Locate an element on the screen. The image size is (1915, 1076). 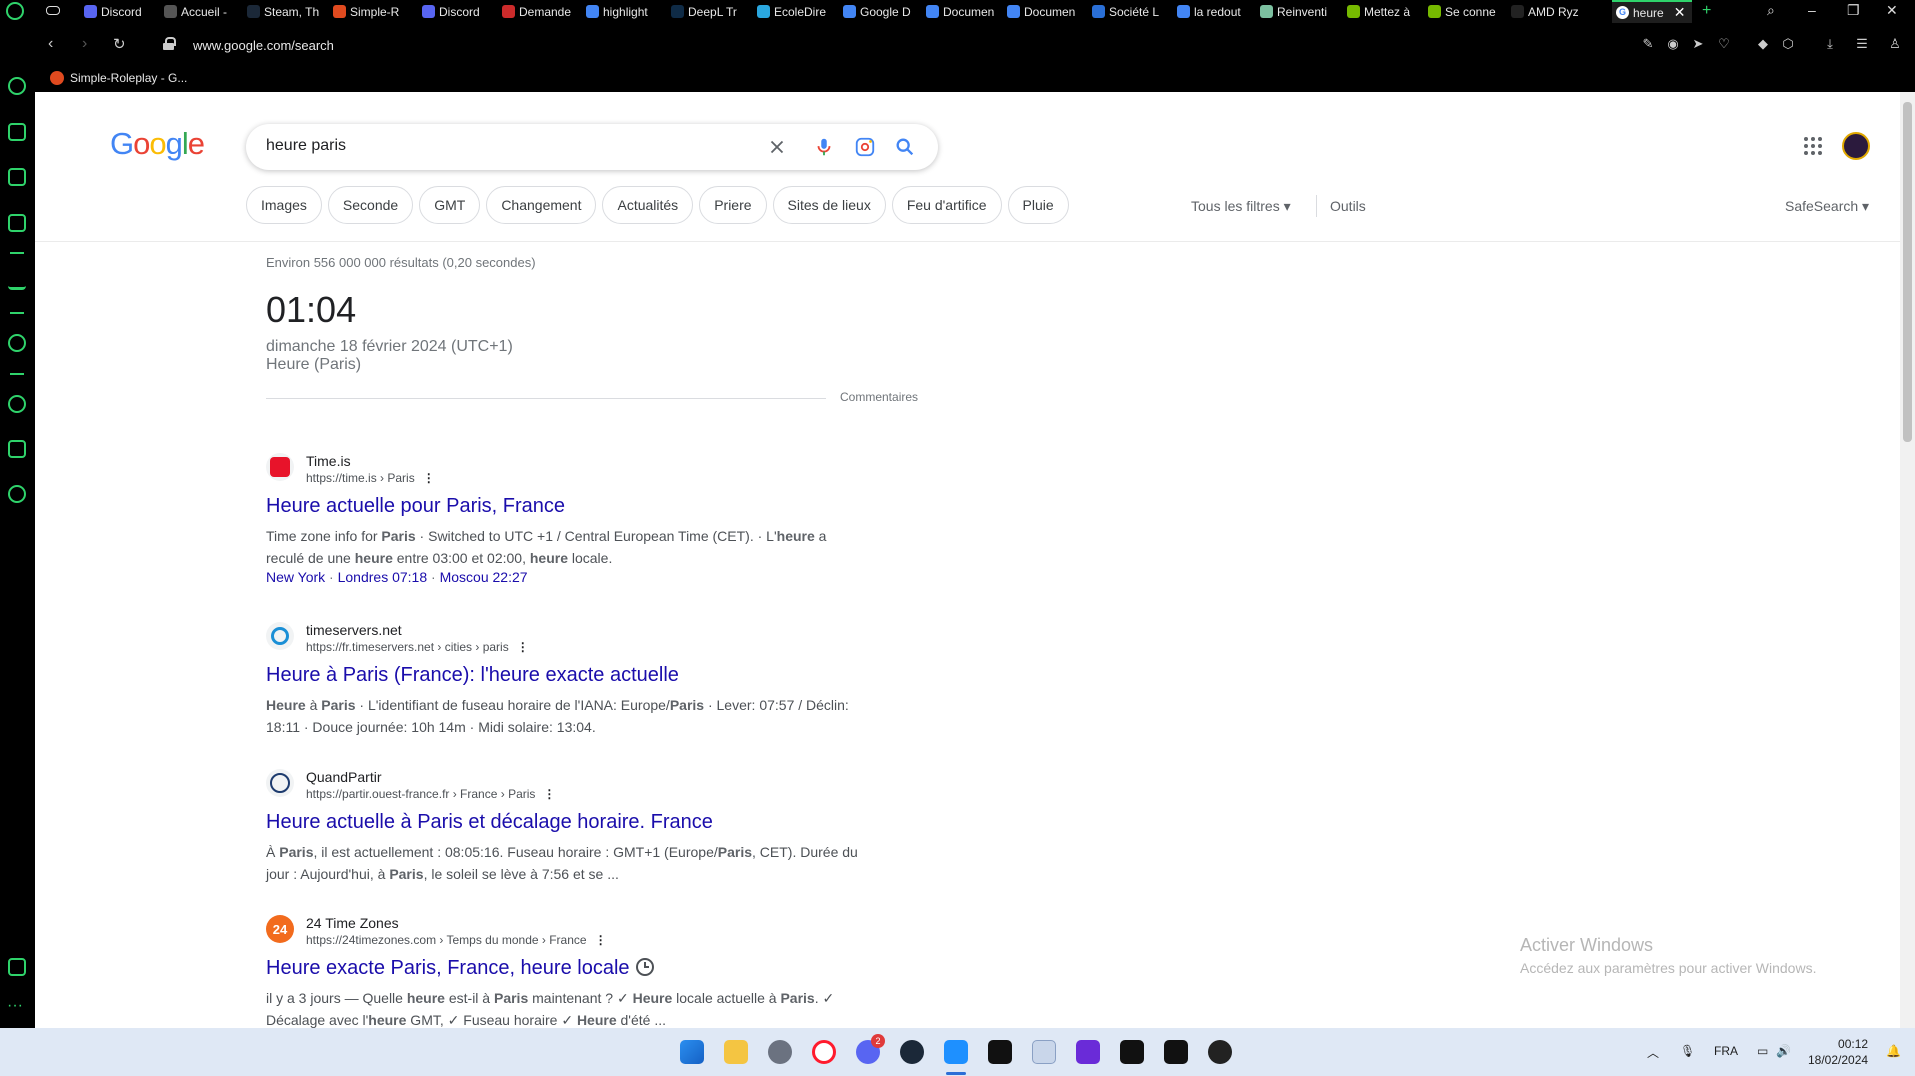
feedback-link: Commentaires is located at coordinates (879, 397).